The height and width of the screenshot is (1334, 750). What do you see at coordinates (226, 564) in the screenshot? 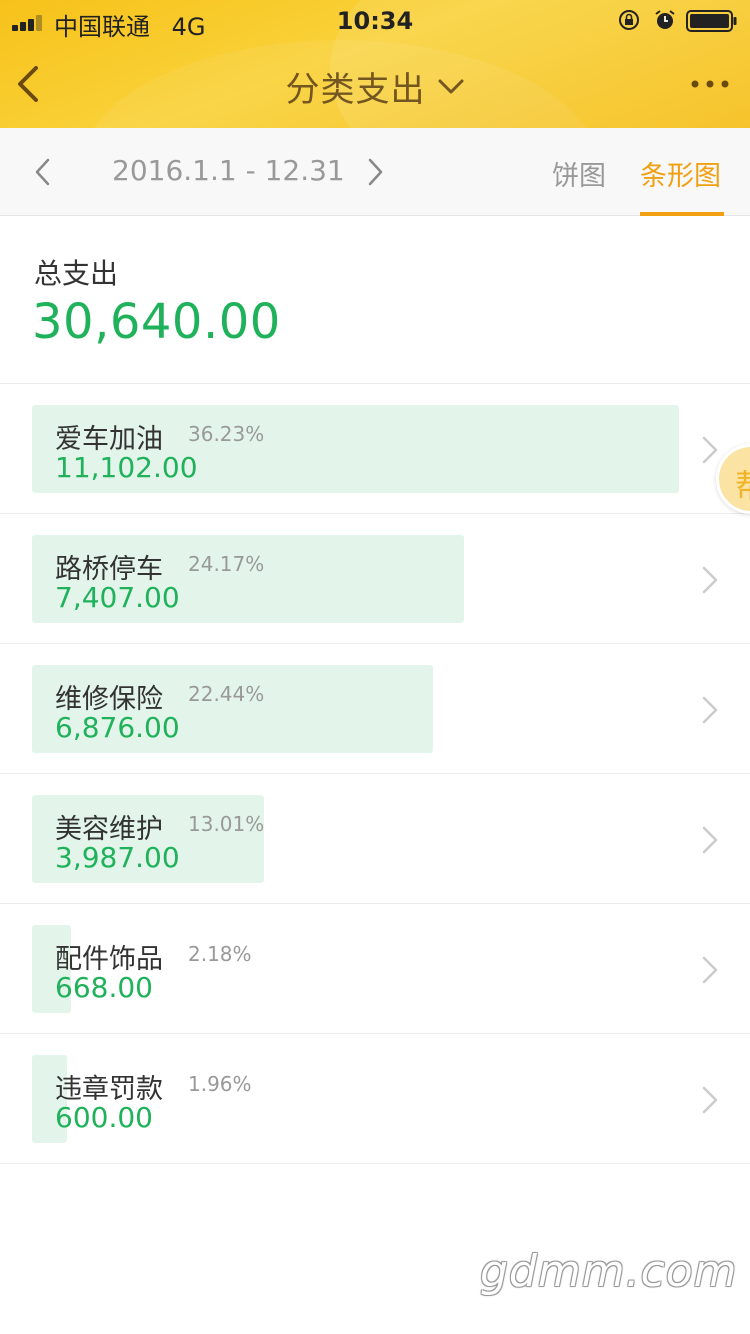
I see `category-percent: 24.17%` at bounding box center [226, 564].